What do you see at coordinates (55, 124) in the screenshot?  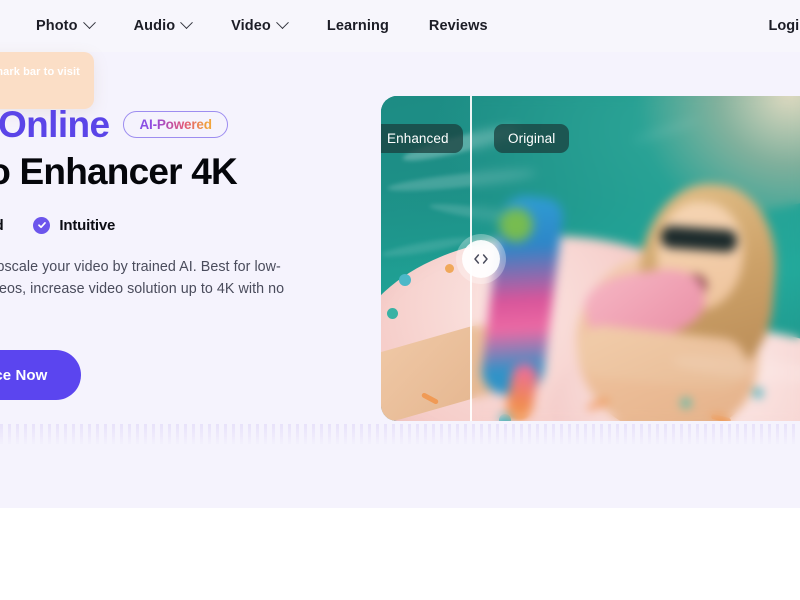 I see `page-title-accent-text: New Online` at bounding box center [55, 124].